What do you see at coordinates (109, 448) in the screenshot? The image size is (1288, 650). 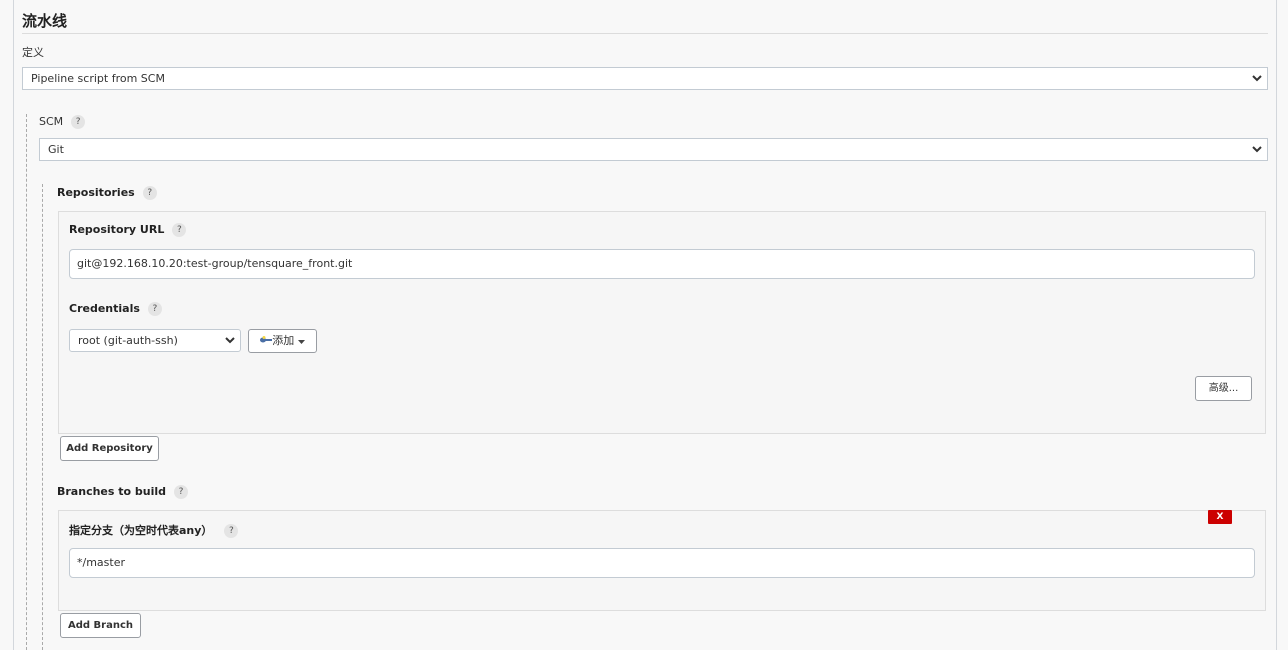 I see `add-repository-button: Add Repository` at bounding box center [109, 448].